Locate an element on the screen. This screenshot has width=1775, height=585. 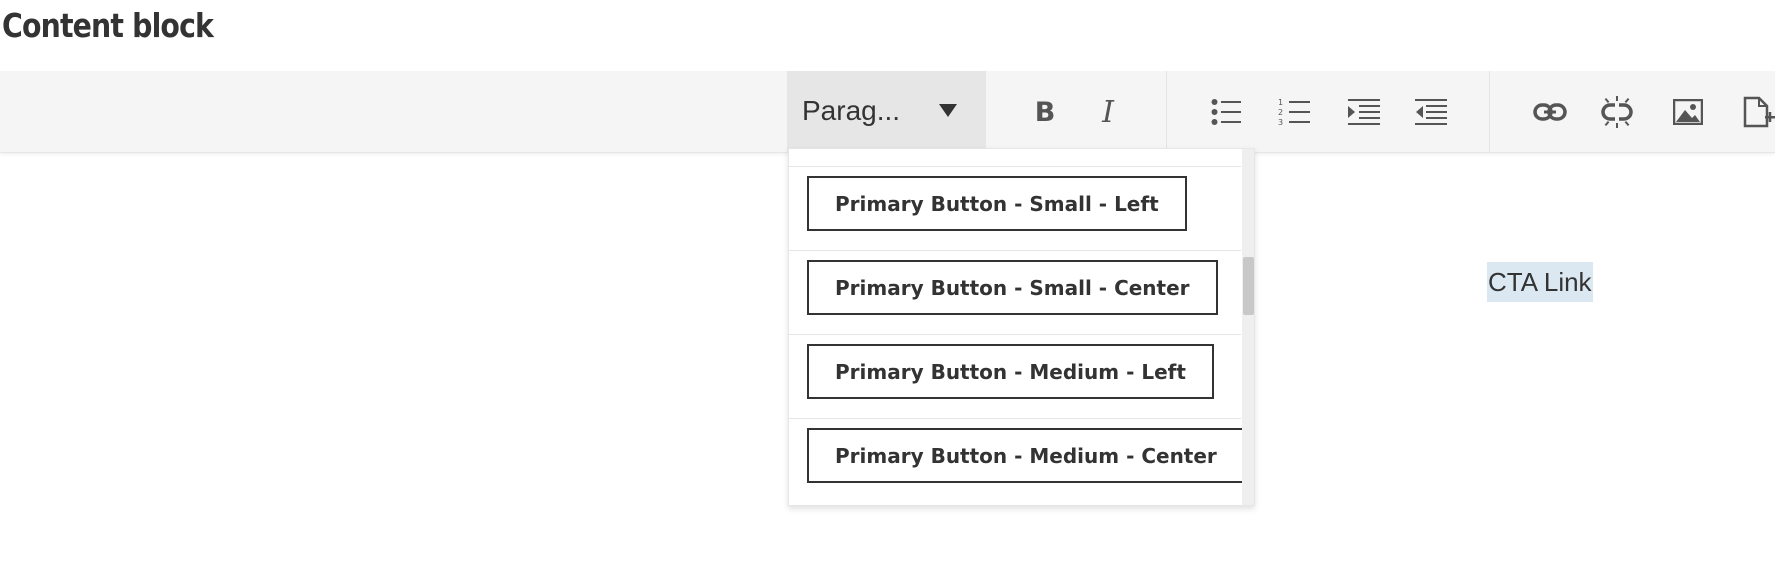
outdent-button is located at coordinates (1431, 112).